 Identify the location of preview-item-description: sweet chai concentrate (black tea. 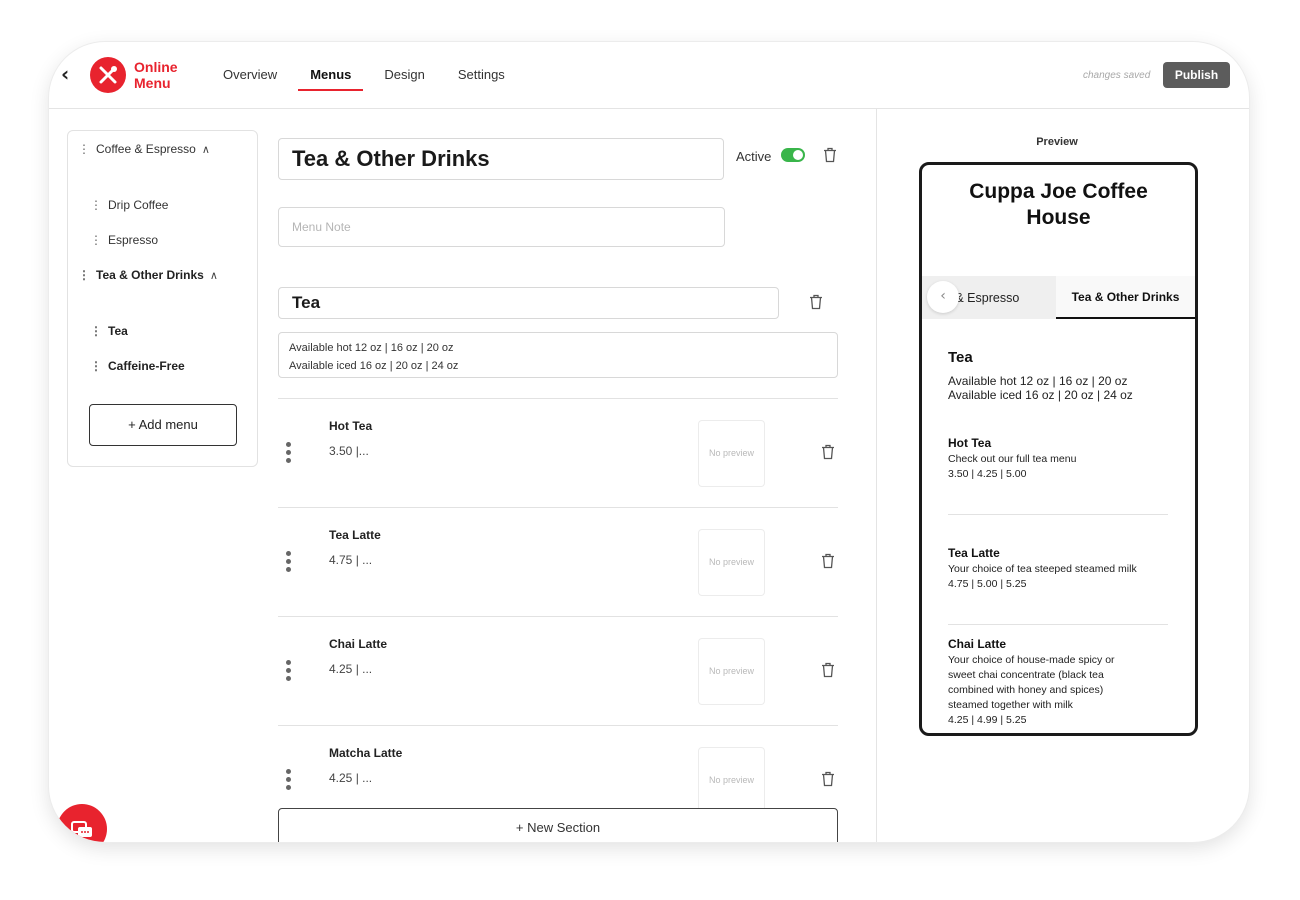
(1026, 675).